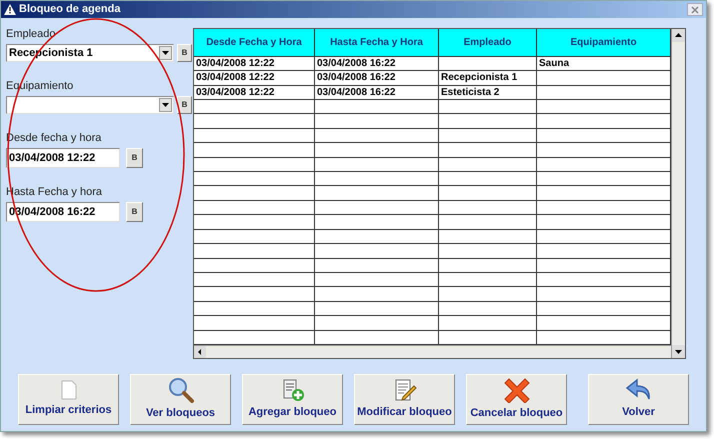  Describe the element at coordinates (31, 34) in the screenshot. I see `field-label: Empleado` at that location.